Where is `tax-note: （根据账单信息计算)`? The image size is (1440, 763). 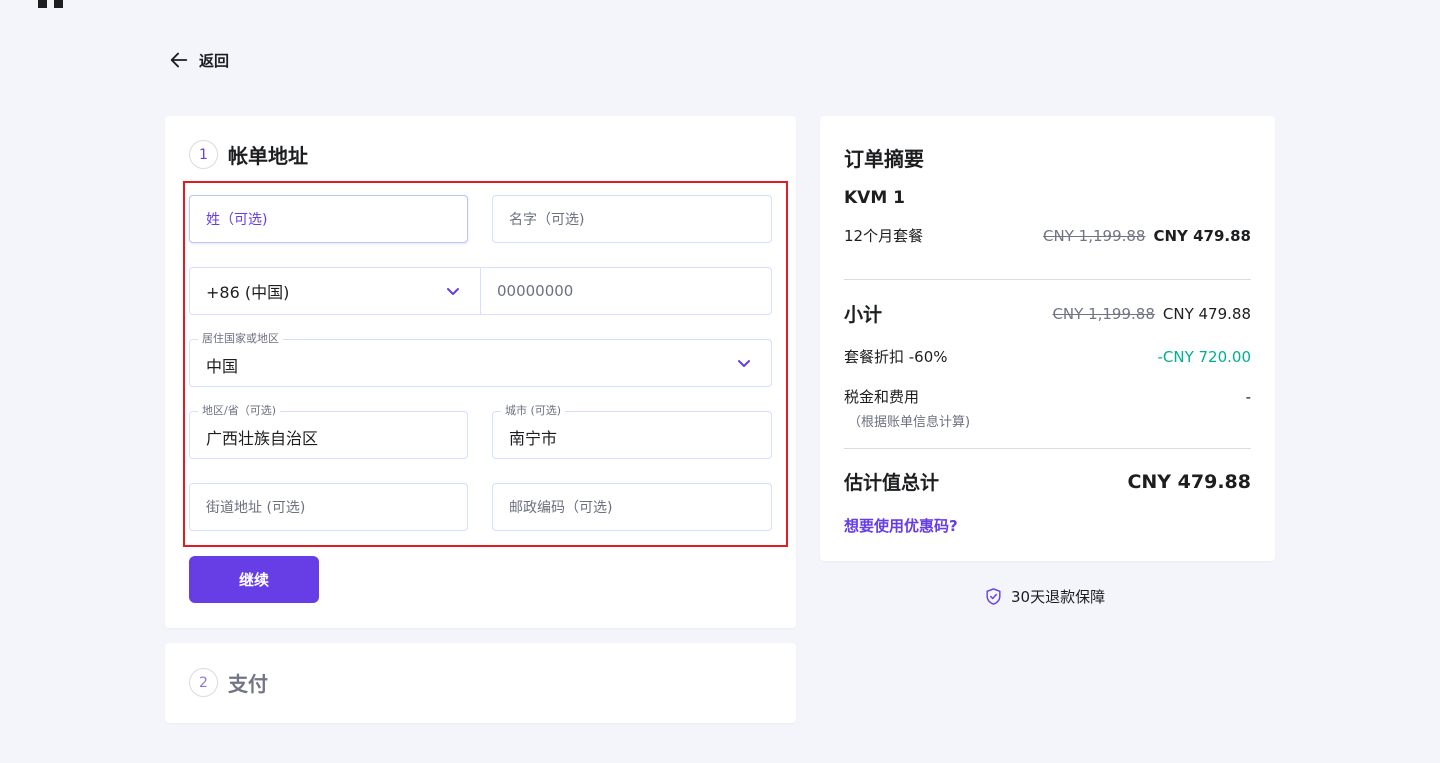
tax-note: （根据账单信息计算) is located at coordinates (909, 422).